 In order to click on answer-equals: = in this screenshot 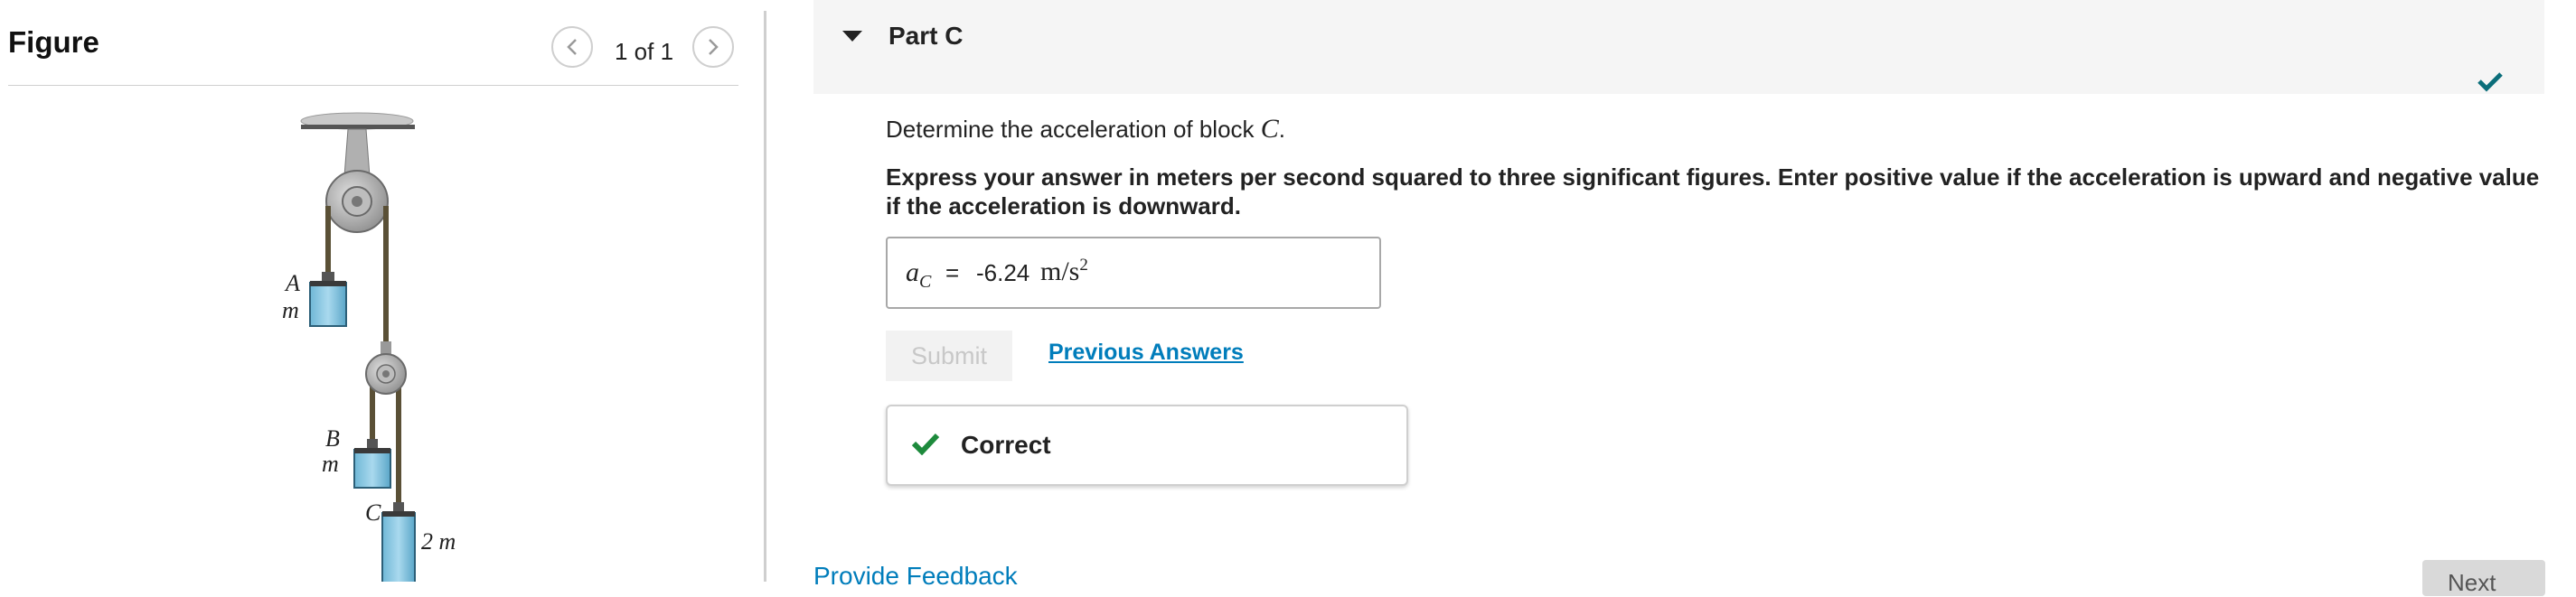, I will do `click(952, 272)`.